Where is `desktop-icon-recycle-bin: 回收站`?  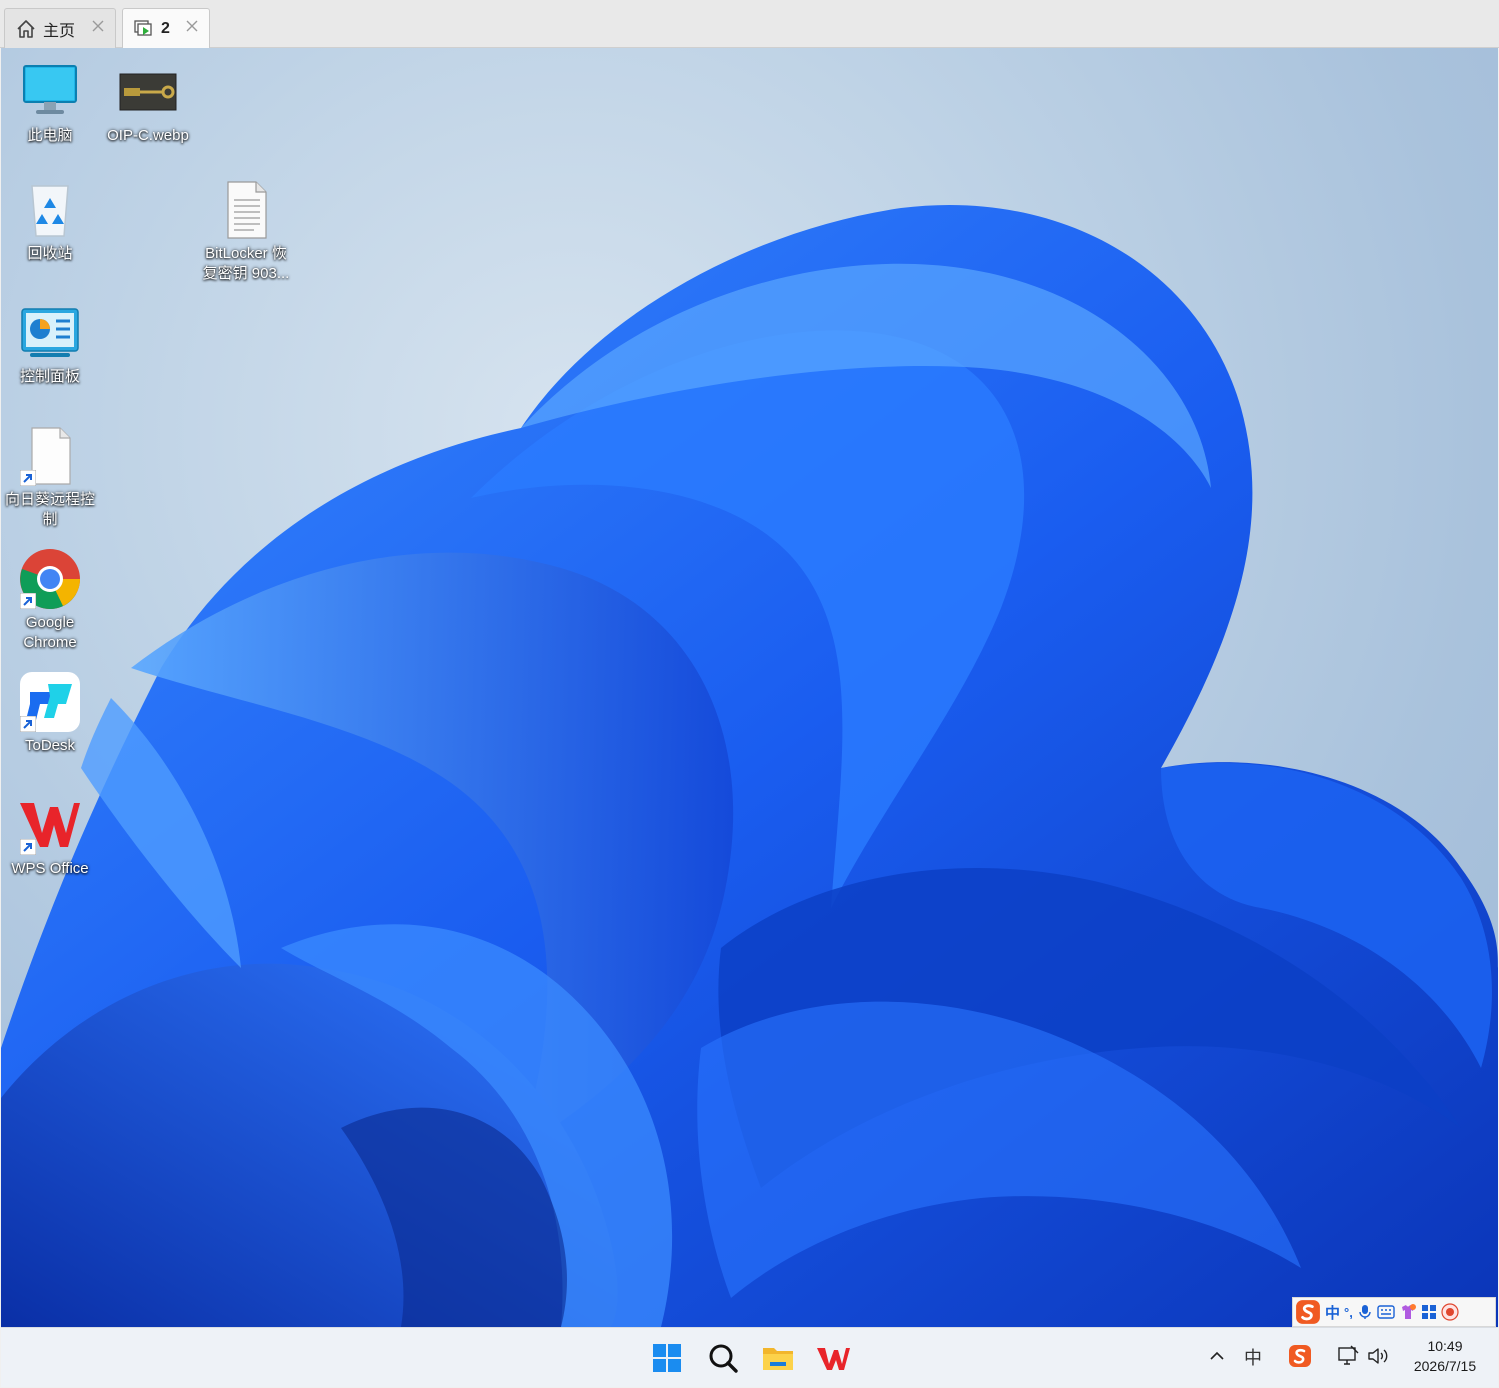 desktop-icon-recycle-bin: 回收站 is located at coordinates (50, 221).